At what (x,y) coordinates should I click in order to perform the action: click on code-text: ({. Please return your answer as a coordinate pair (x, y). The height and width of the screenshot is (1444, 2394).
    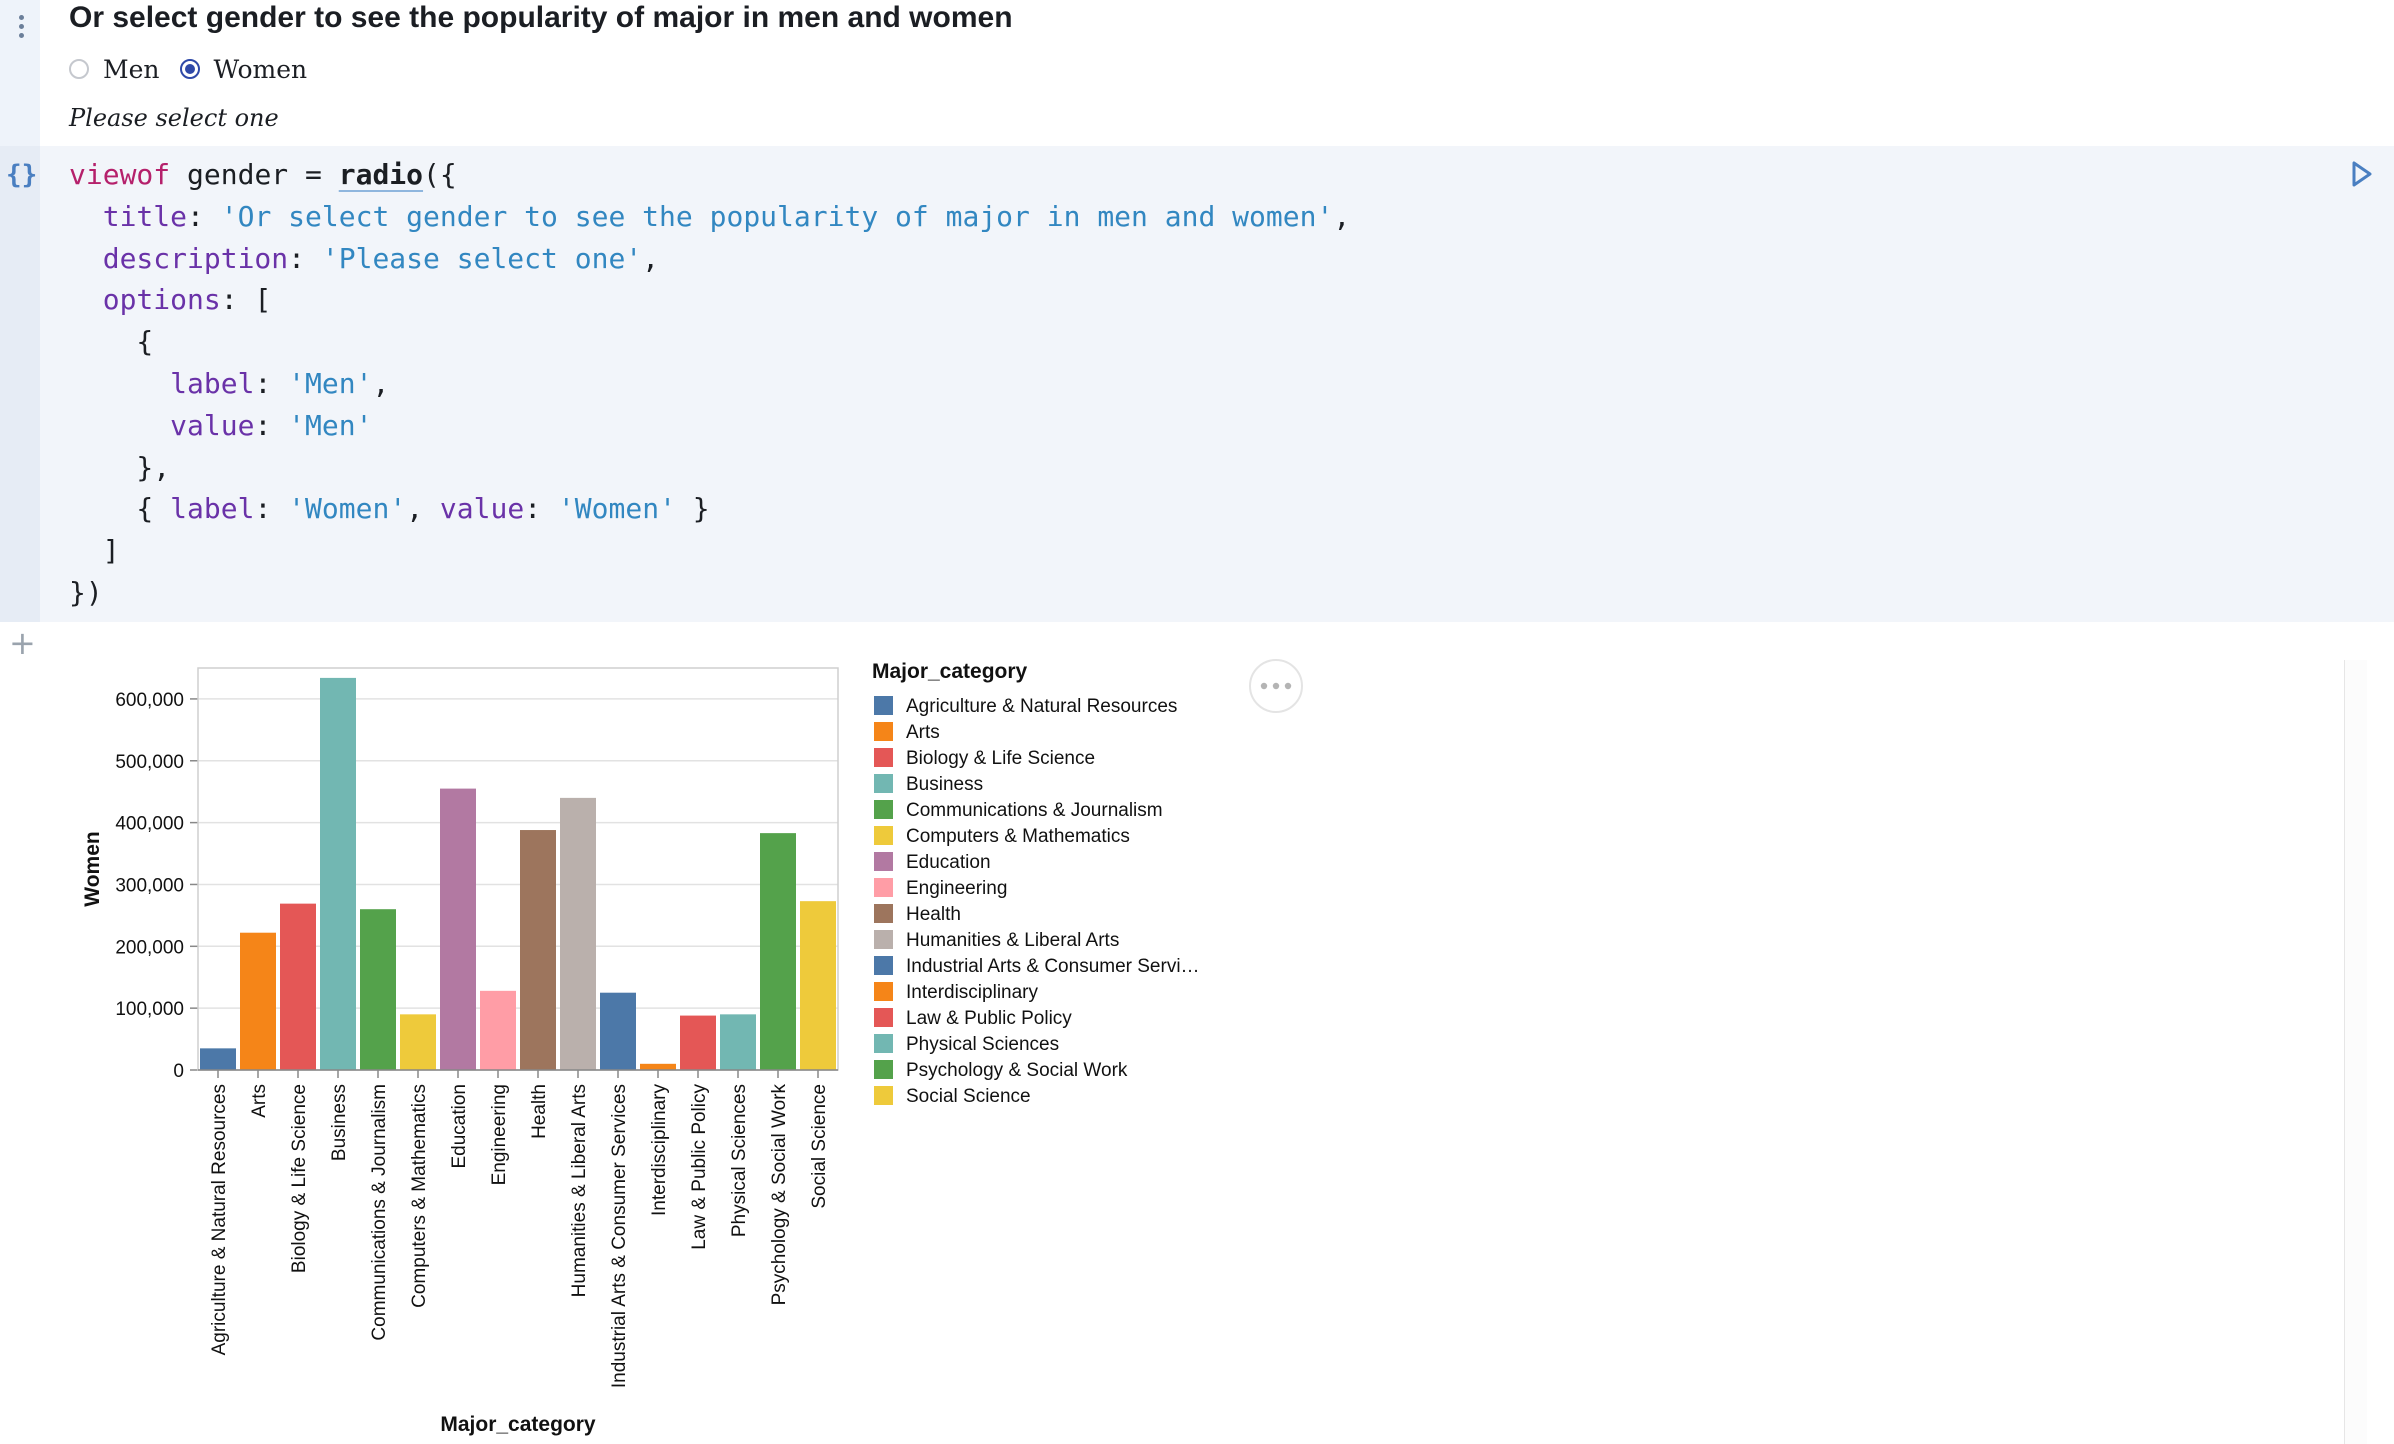
    Looking at the image, I should click on (440, 174).